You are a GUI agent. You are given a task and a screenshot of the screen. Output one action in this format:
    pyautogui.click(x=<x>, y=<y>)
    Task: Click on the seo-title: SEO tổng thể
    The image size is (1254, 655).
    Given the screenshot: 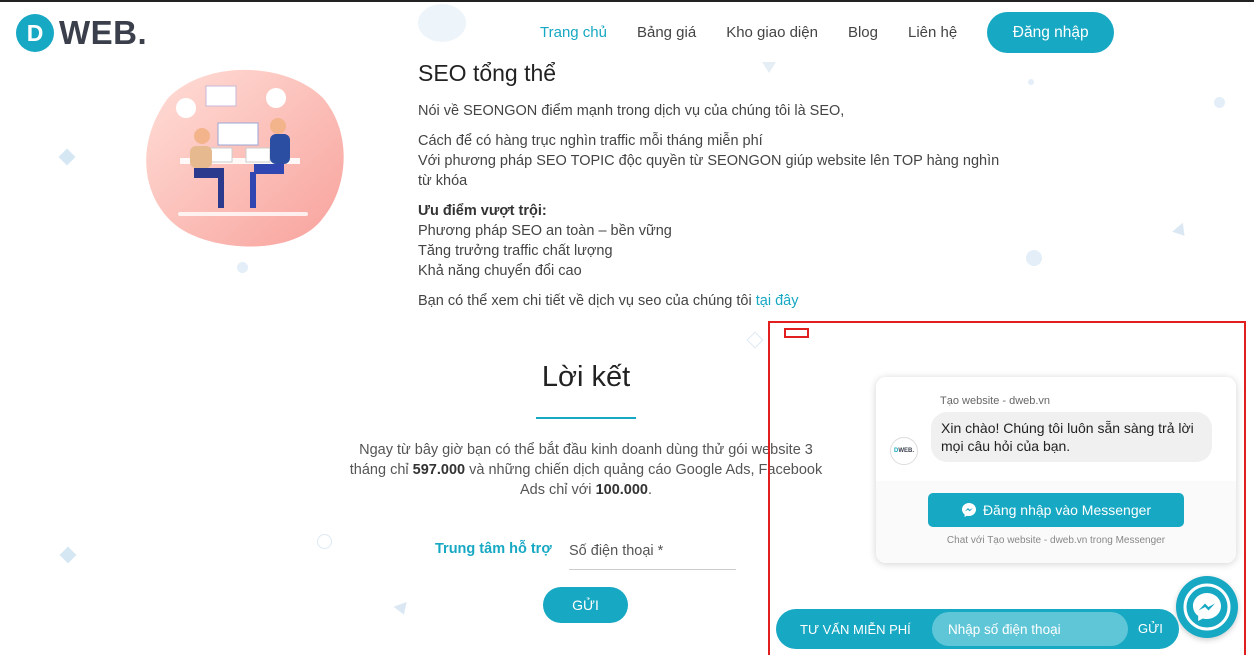 What is the action you would take?
    pyautogui.click(x=487, y=73)
    